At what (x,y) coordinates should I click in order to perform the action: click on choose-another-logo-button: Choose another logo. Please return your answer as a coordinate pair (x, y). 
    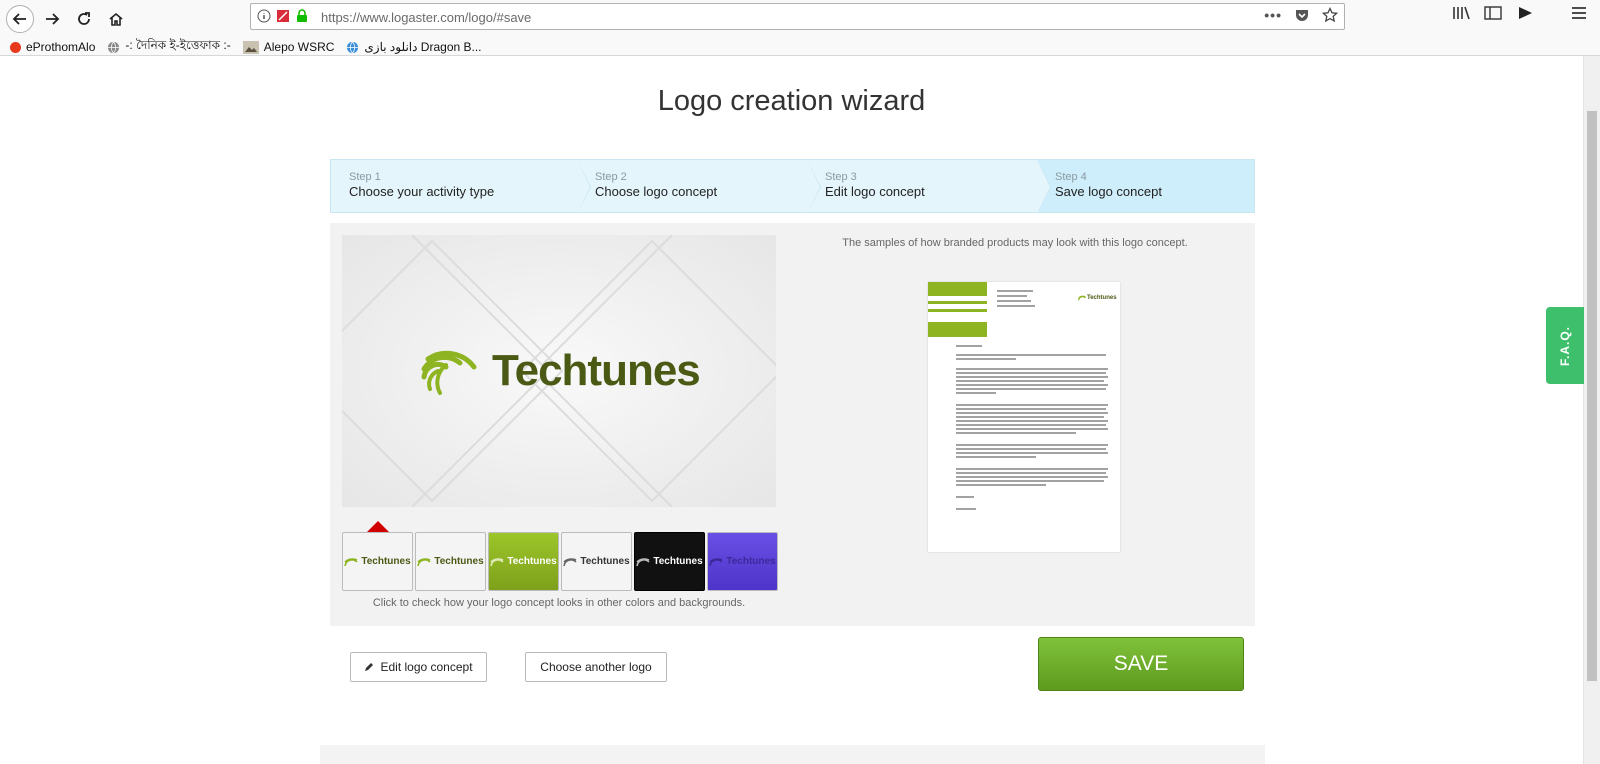
    Looking at the image, I should click on (596, 667).